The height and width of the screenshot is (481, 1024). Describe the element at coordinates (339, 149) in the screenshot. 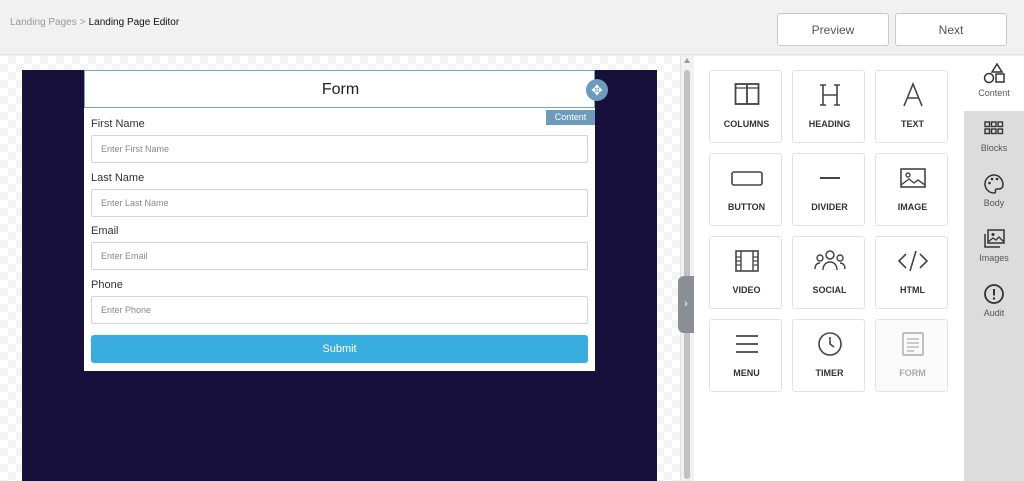

I see `first-name-field` at that location.